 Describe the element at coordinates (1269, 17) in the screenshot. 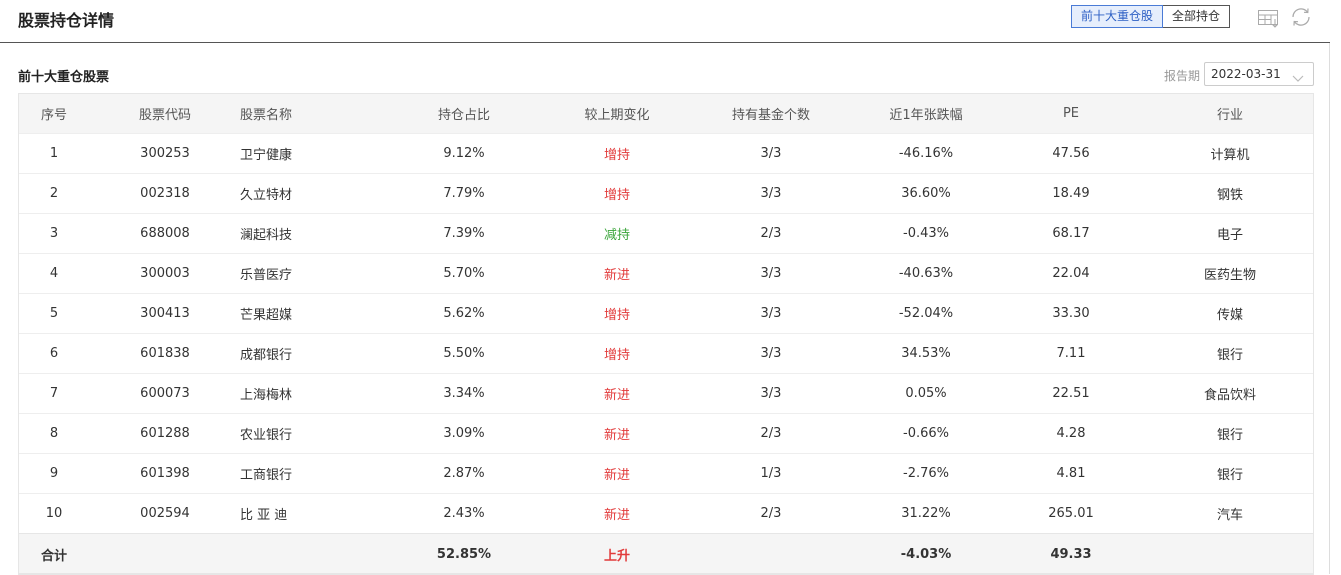

I see `table-download-icon` at that location.